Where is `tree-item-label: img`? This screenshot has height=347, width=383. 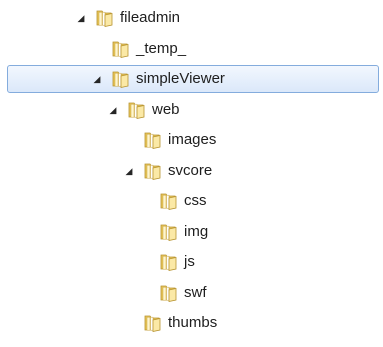 tree-item-label: img is located at coordinates (196, 231).